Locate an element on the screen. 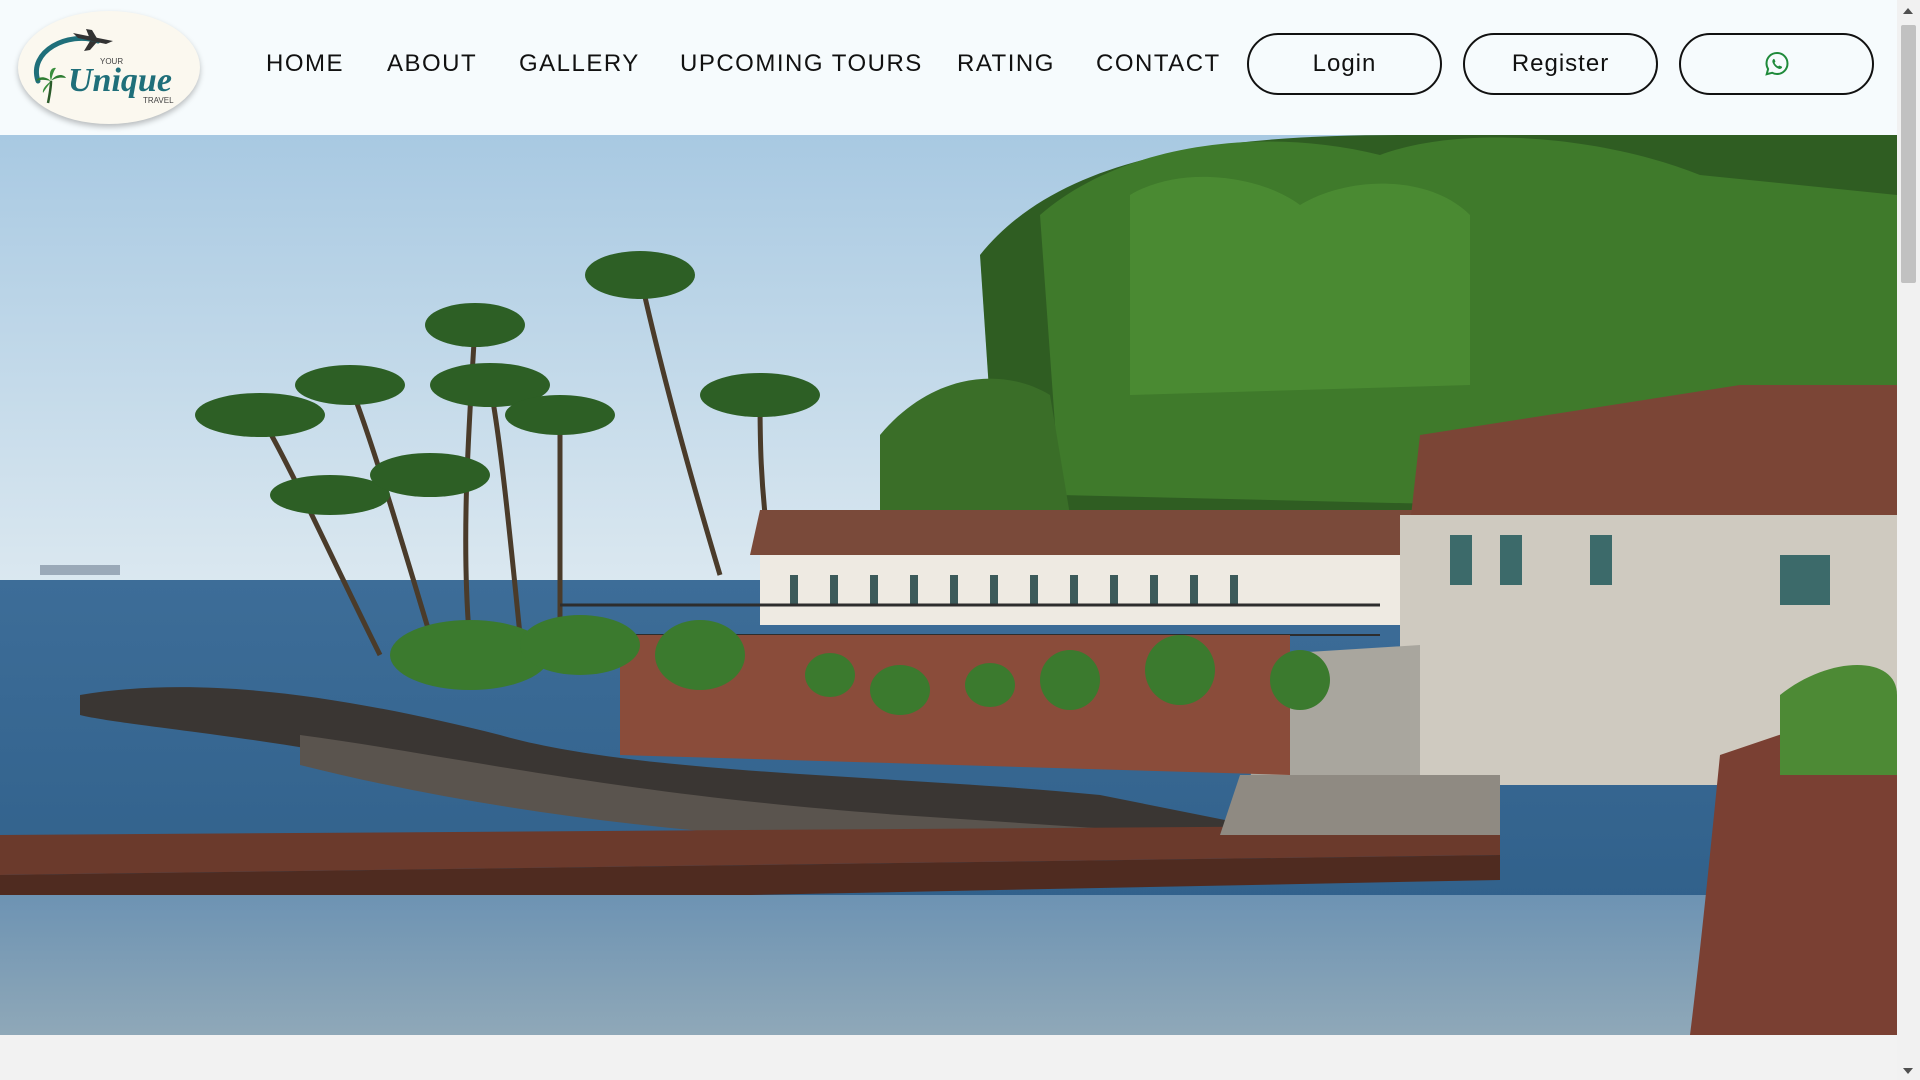  brand-logo: YOUR Unique TRAVEL is located at coordinates (109, 67).